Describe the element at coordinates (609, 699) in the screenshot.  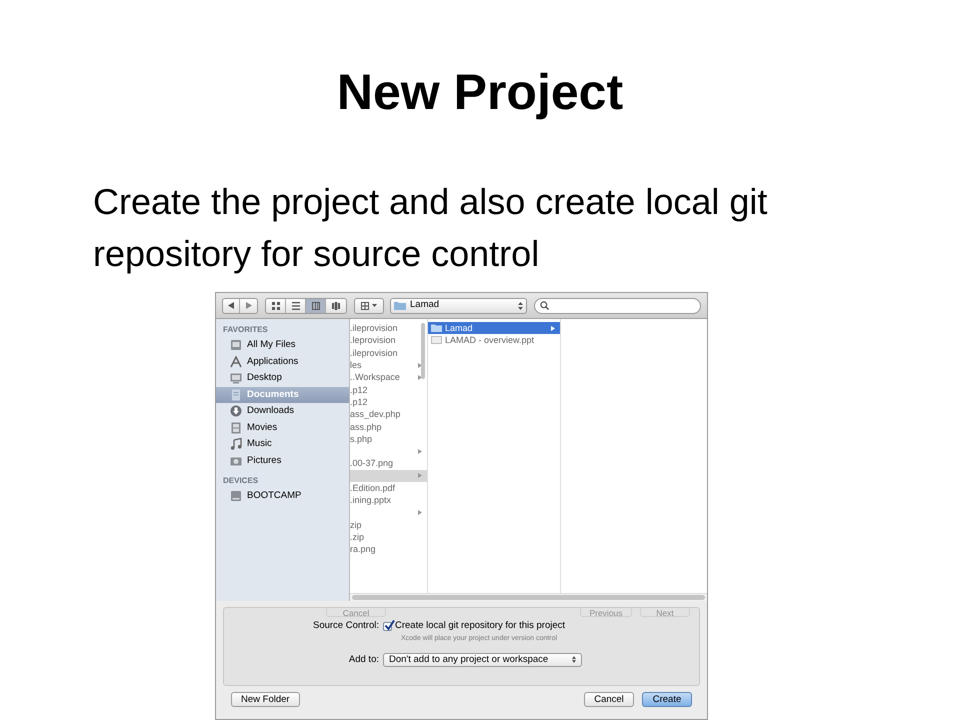
I see `dialog-button: Cancel` at that location.